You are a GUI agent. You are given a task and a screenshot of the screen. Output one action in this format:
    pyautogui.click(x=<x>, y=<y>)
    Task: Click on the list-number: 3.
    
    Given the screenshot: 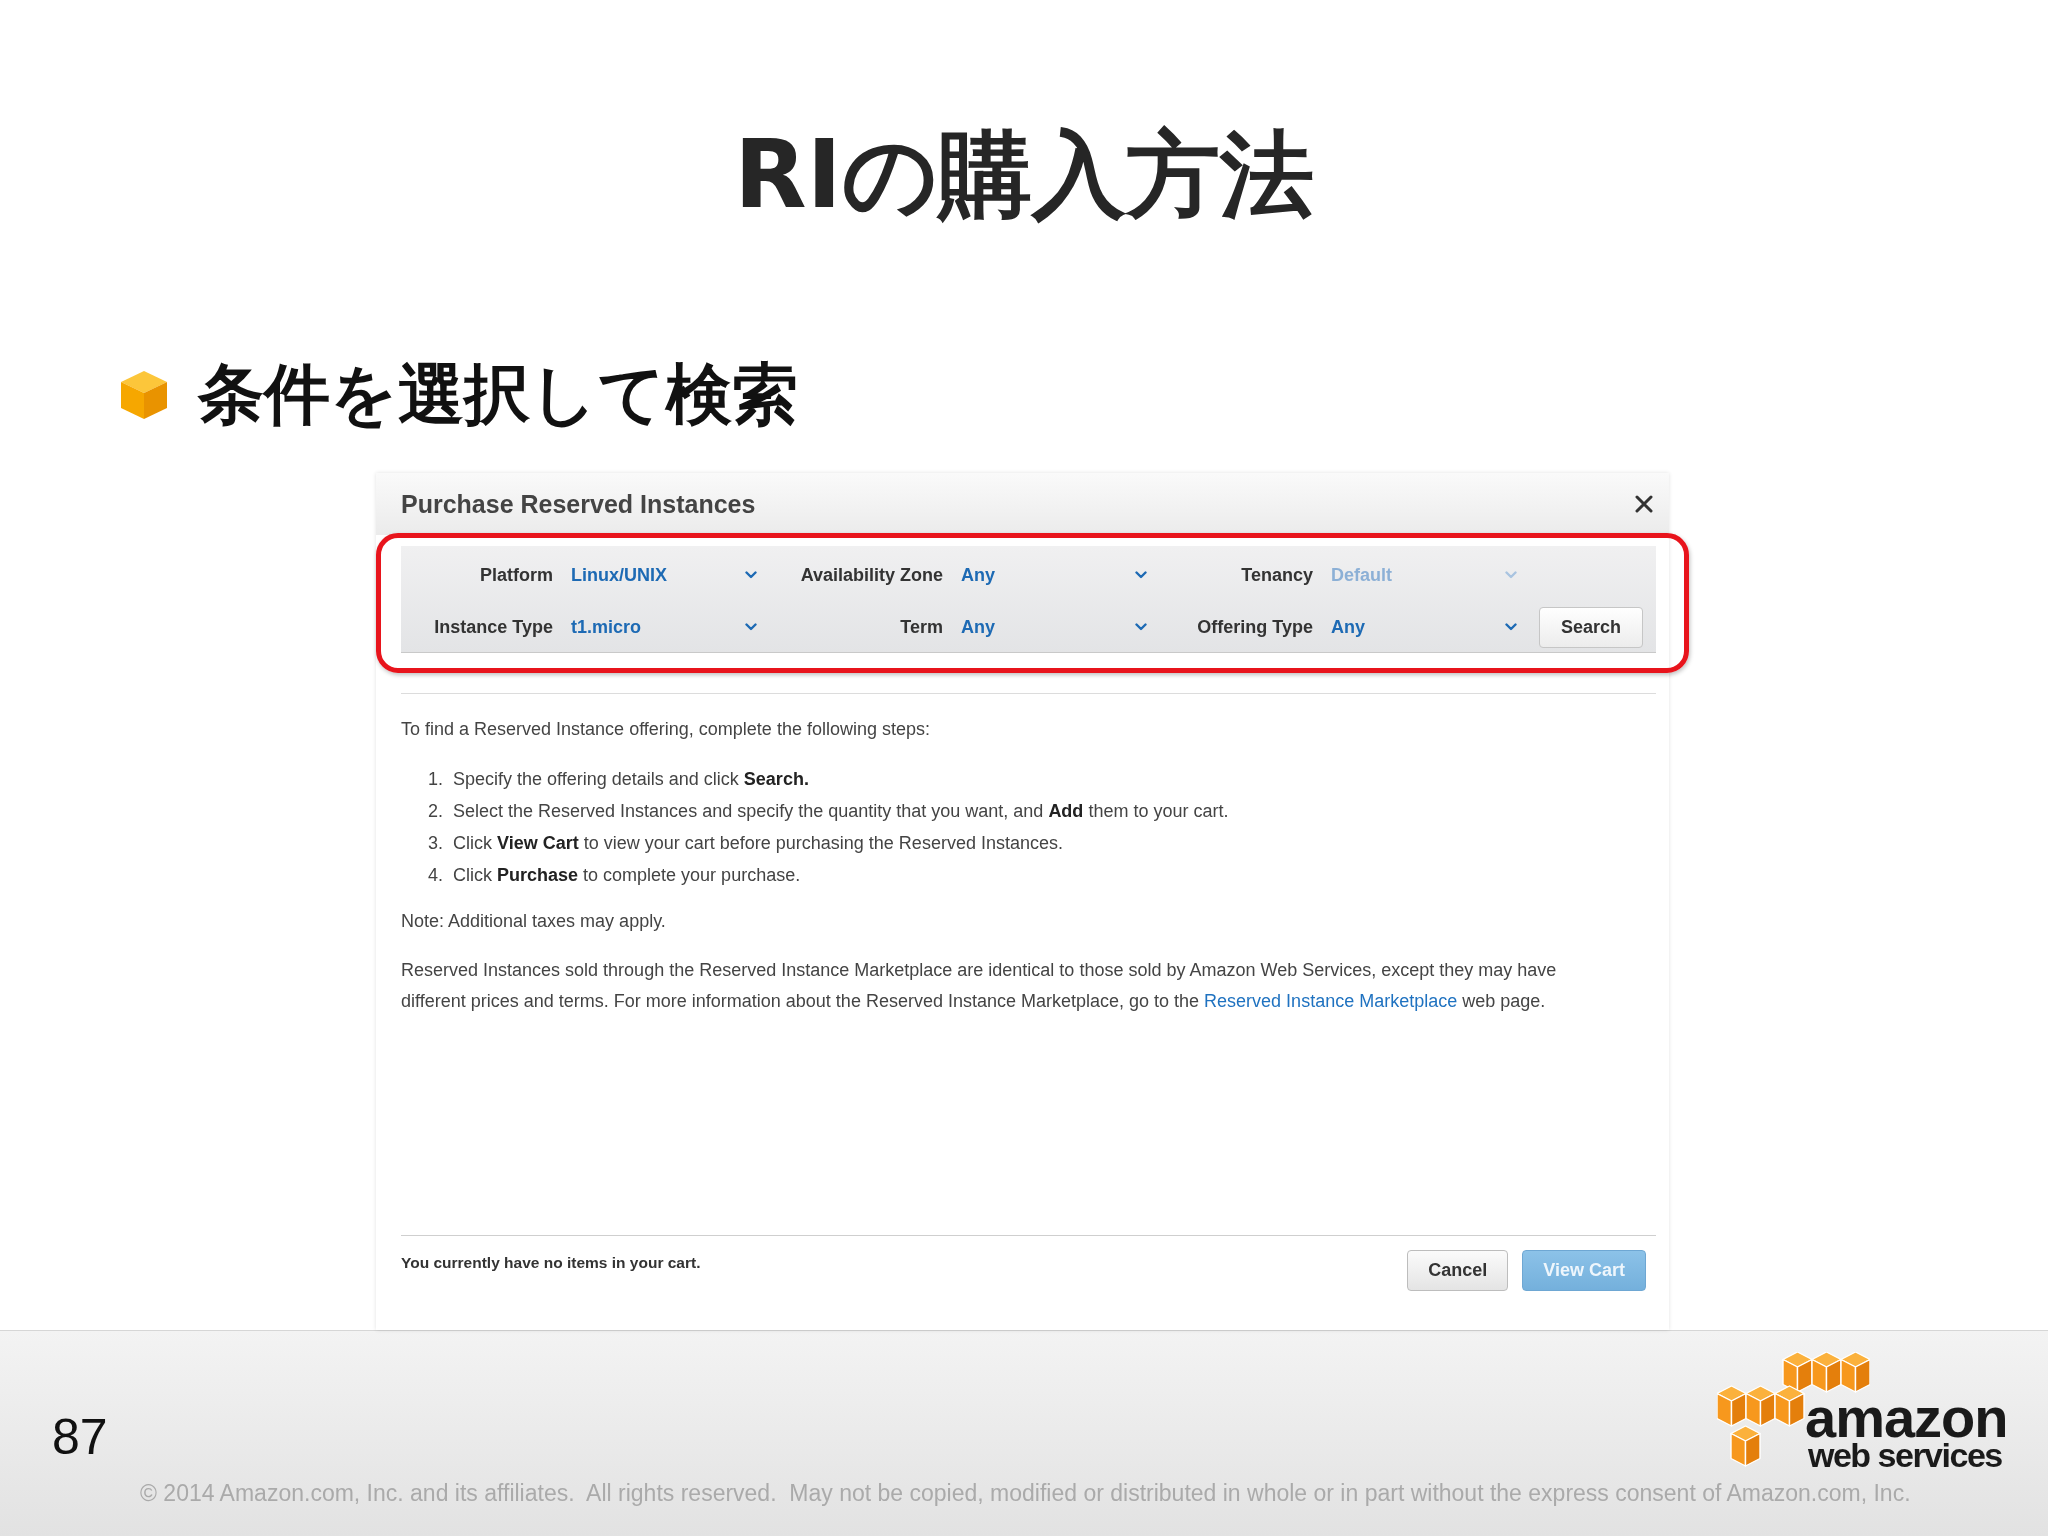 What is the action you would take?
    pyautogui.click(x=435, y=843)
    